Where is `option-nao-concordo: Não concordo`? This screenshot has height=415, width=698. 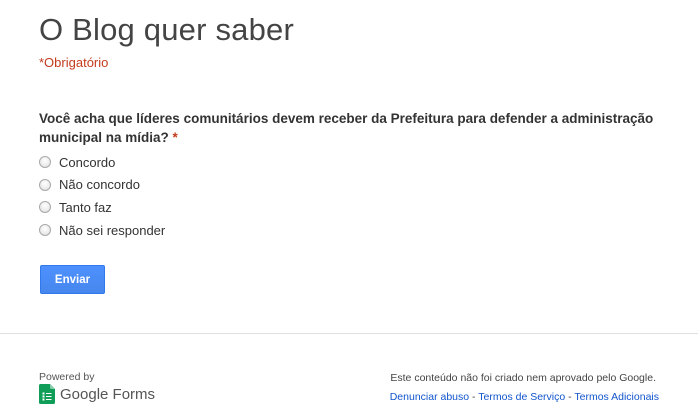 option-nao-concordo: Não concordo is located at coordinates (102, 185).